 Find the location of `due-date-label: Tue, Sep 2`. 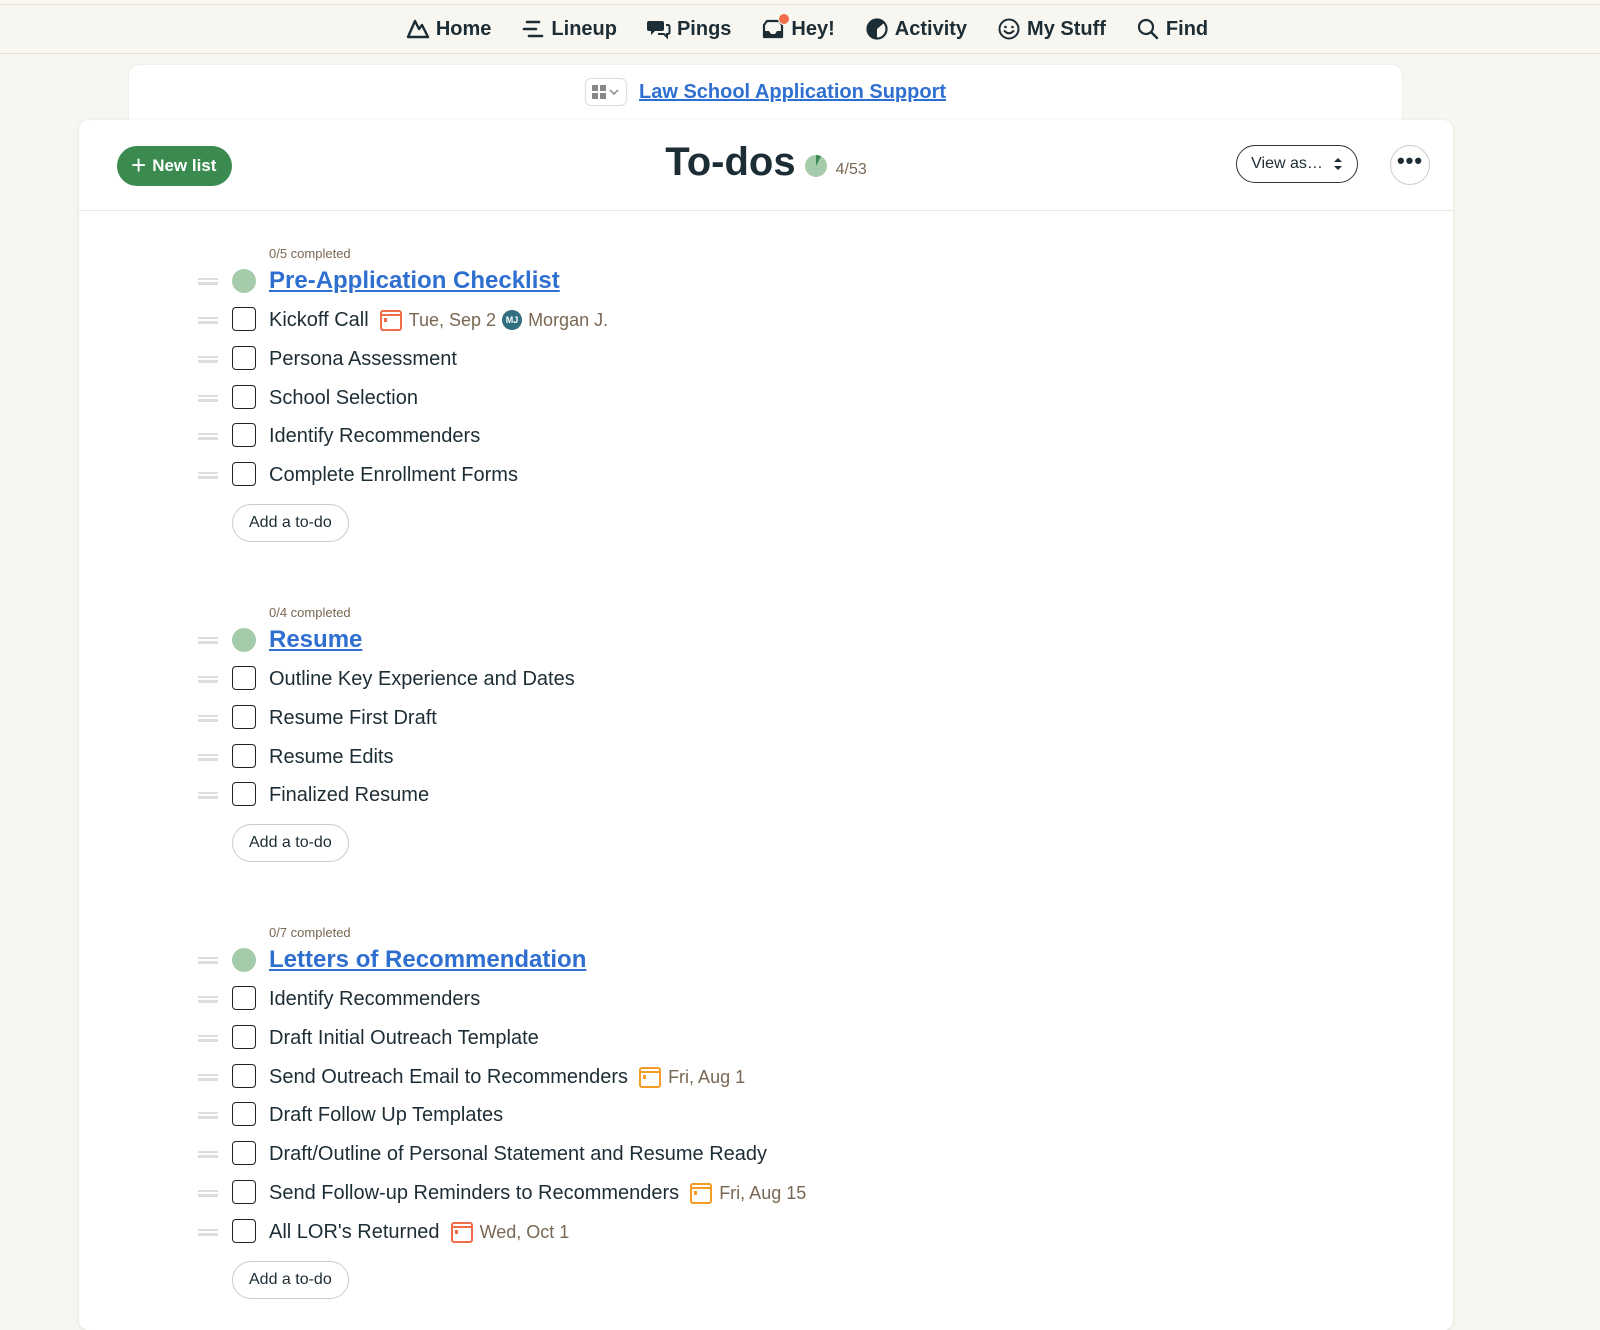

due-date-label: Tue, Sep 2 is located at coordinates (452, 319).